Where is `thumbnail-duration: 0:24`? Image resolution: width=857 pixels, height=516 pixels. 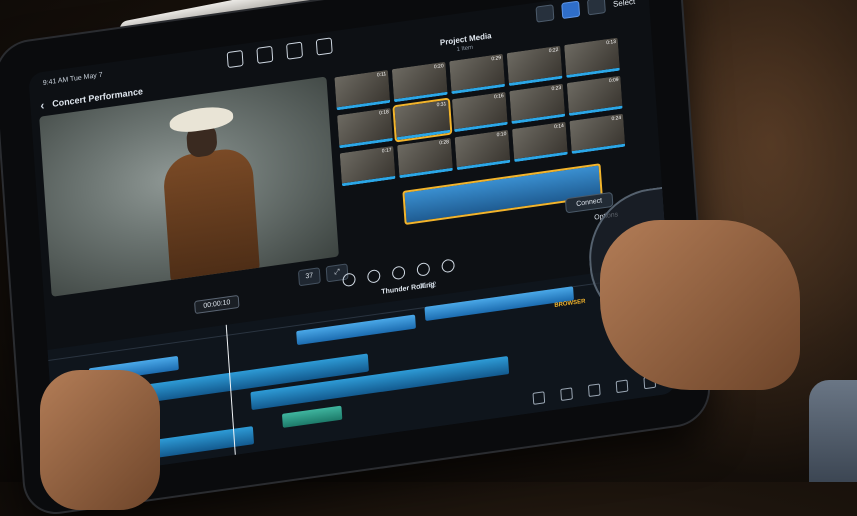
thumbnail-duration: 0:24 is located at coordinates (616, 118).